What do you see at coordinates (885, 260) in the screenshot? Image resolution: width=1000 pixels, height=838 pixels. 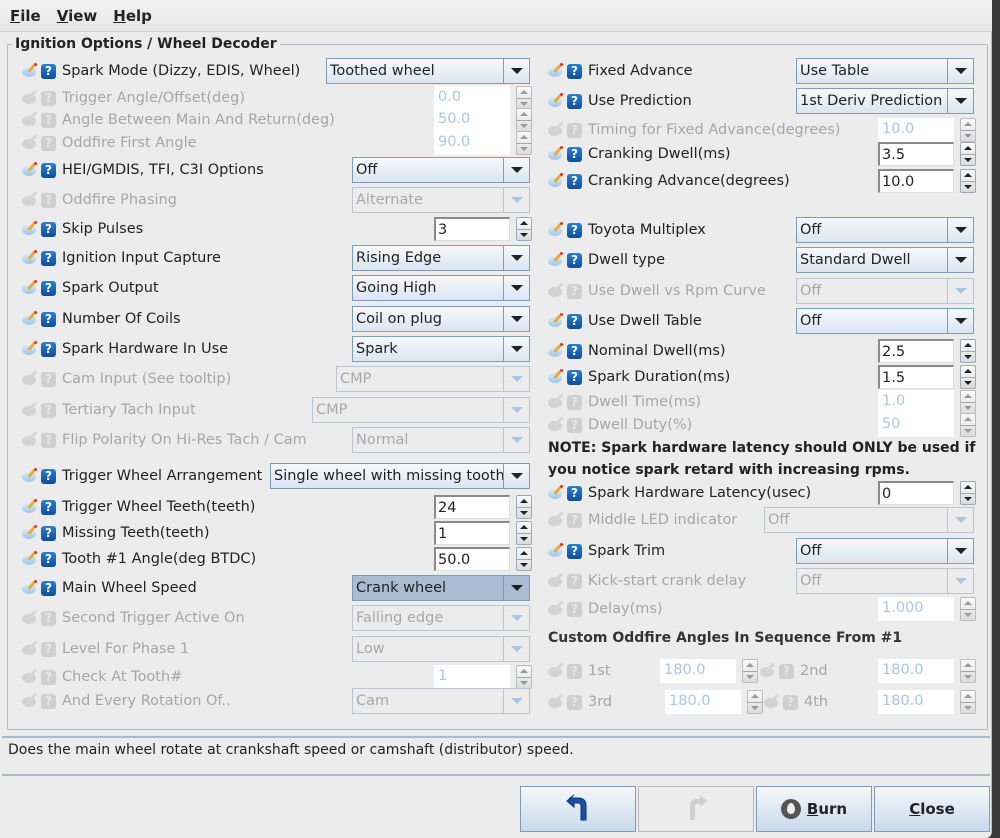 I see `setting-dropdown: Standard Dwell` at bounding box center [885, 260].